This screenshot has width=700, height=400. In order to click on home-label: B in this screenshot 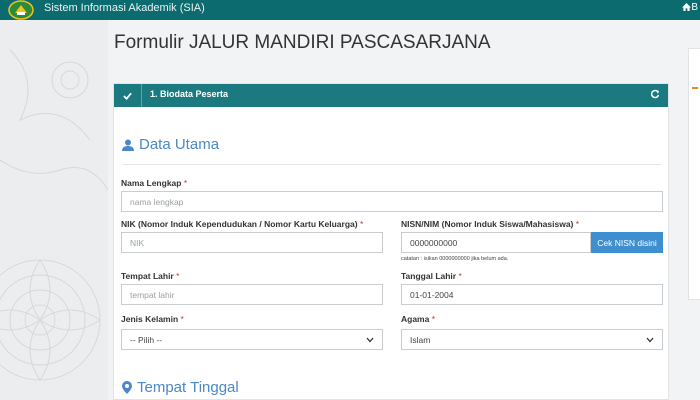, I will do `click(694, 7)`.